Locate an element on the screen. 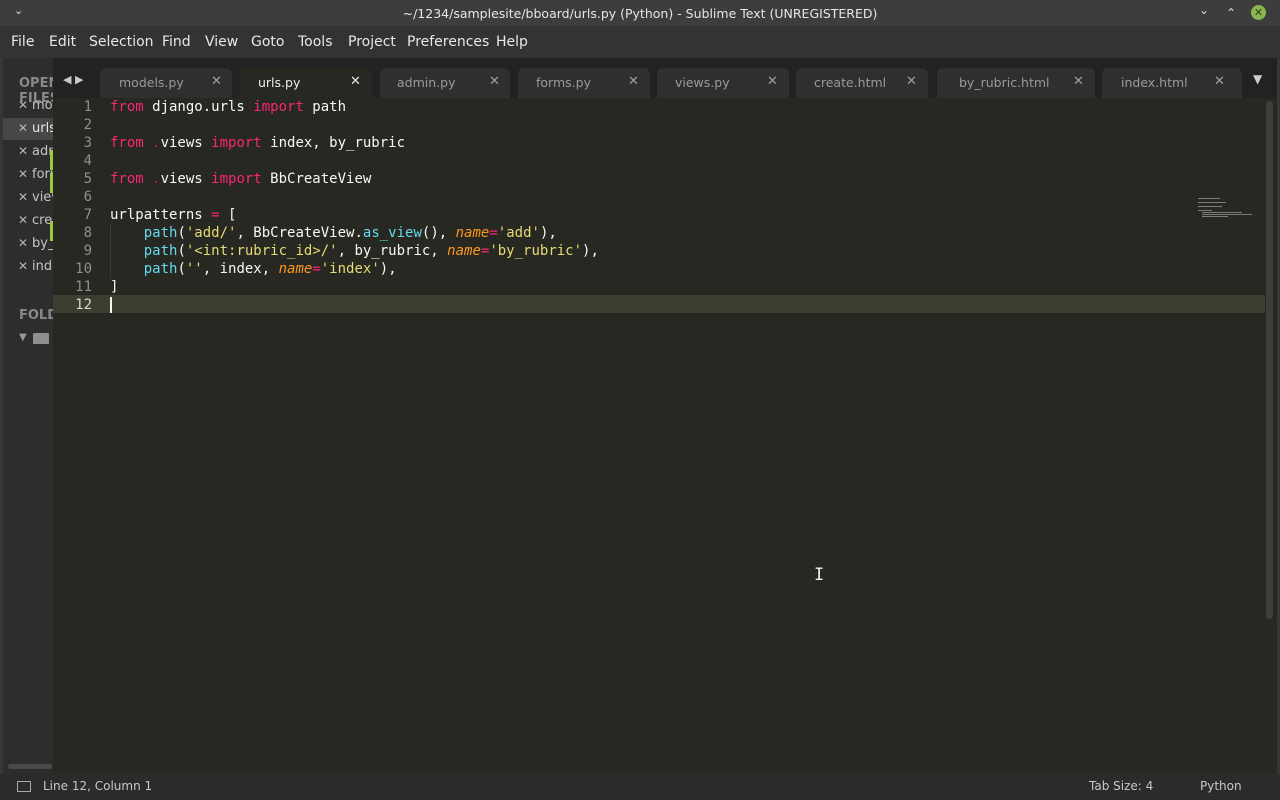 The image size is (1280, 800). folder-expand-icon: ▼ is located at coordinates (23, 337).